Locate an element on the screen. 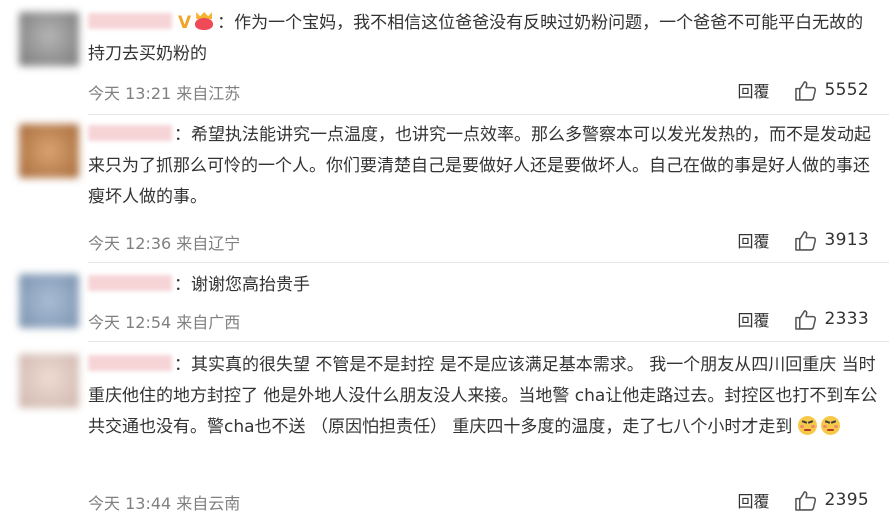 The image size is (889, 520). comment-actions: 回覆 2395 is located at coordinates (803, 500).